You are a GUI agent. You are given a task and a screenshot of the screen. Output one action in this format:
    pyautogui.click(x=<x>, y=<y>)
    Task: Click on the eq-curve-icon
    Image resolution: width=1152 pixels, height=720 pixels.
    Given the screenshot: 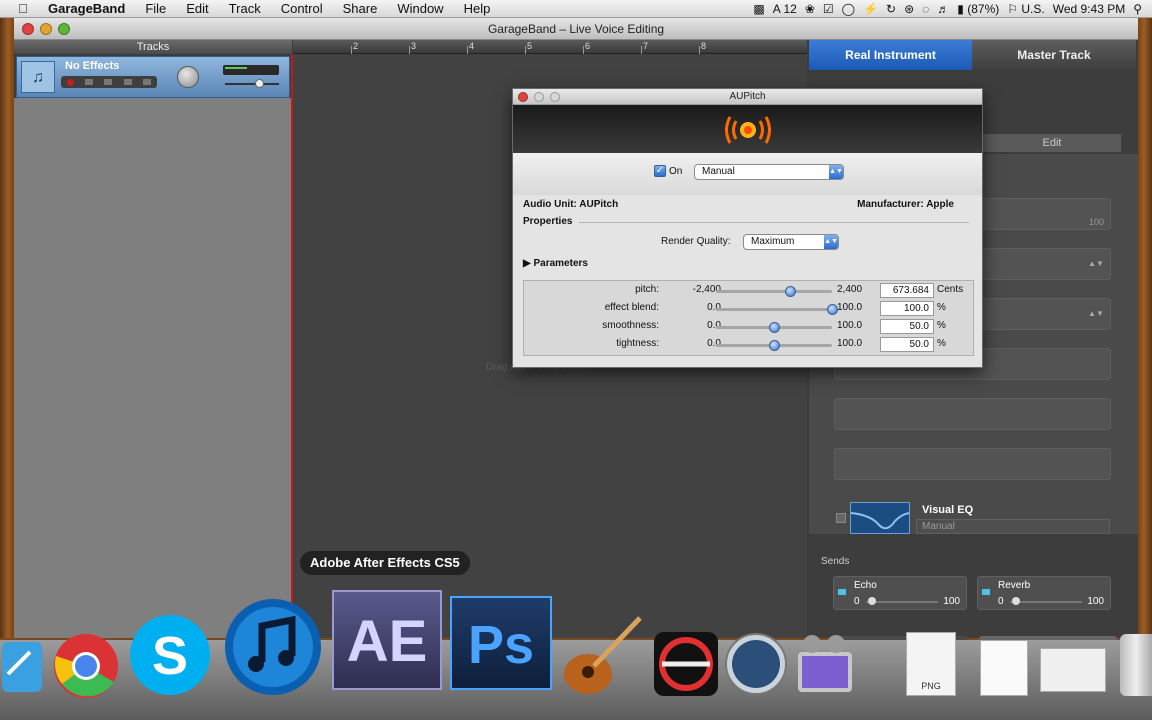 What is the action you would take?
    pyautogui.click(x=880, y=518)
    